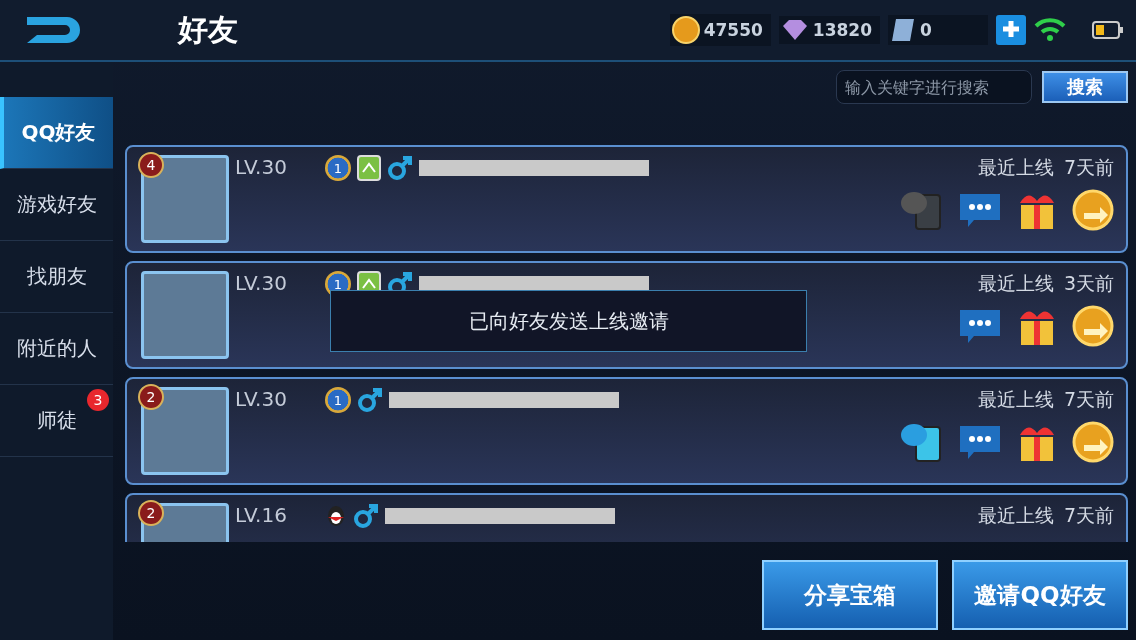 The height and width of the screenshot is (640, 1136). What do you see at coordinates (261, 516) in the screenshot?
I see `level-label: LV.16` at bounding box center [261, 516].